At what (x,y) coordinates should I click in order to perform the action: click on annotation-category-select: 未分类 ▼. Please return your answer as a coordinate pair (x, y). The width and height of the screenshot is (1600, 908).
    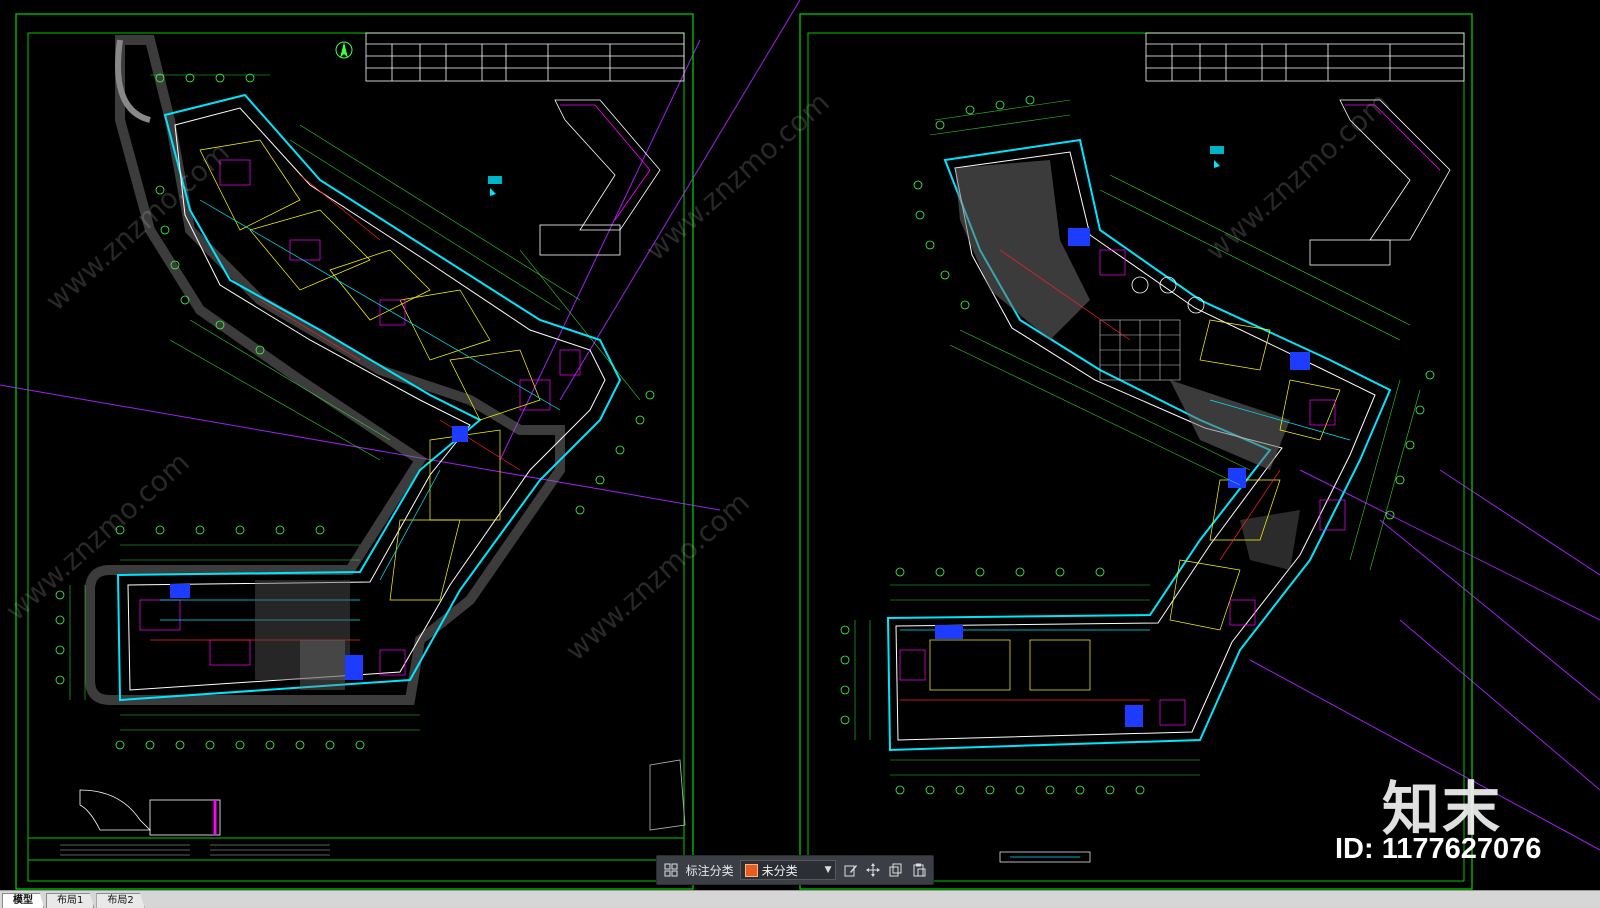
    Looking at the image, I should click on (788, 870).